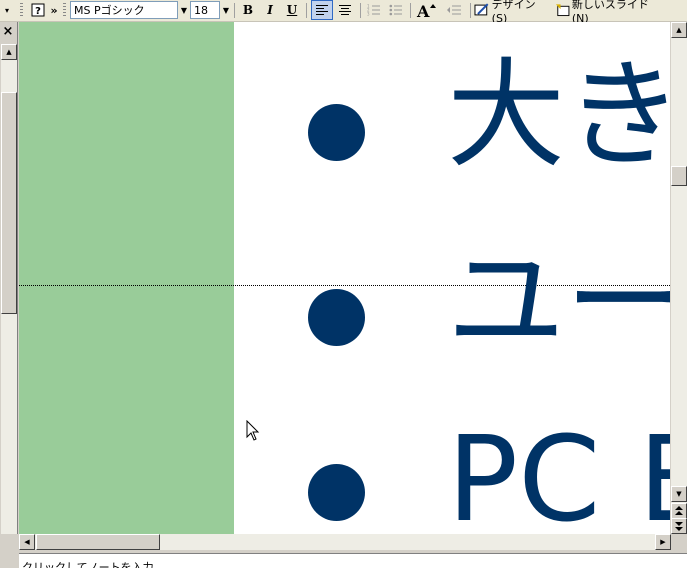  I want to click on double-chevron-down-icon, so click(679, 526).